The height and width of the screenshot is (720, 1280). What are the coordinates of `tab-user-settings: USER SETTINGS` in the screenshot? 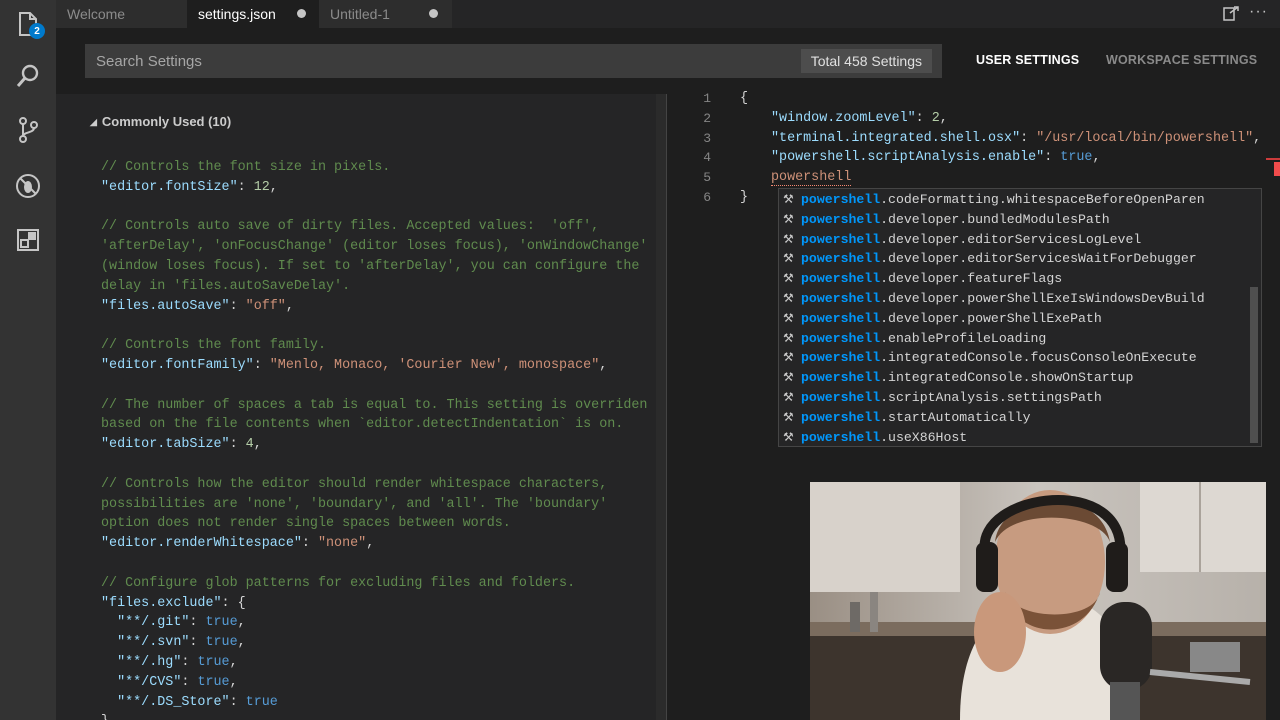 It's located at (1027, 60).